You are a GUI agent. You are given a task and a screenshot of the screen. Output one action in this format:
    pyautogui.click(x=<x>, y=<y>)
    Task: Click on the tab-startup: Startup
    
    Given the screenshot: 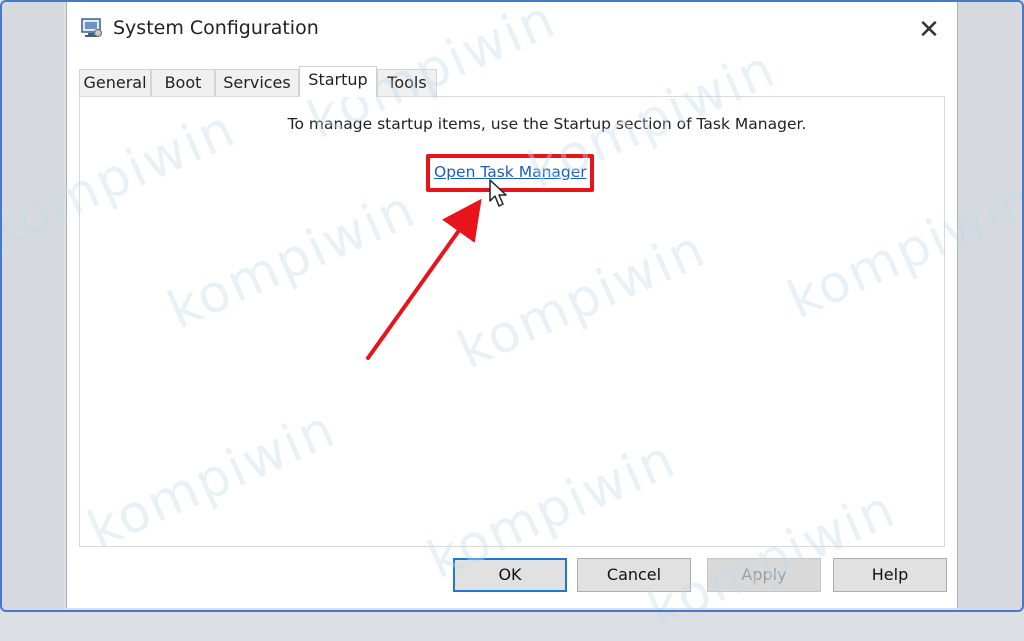 What is the action you would take?
    pyautogui.click(x=338, y=81)
    